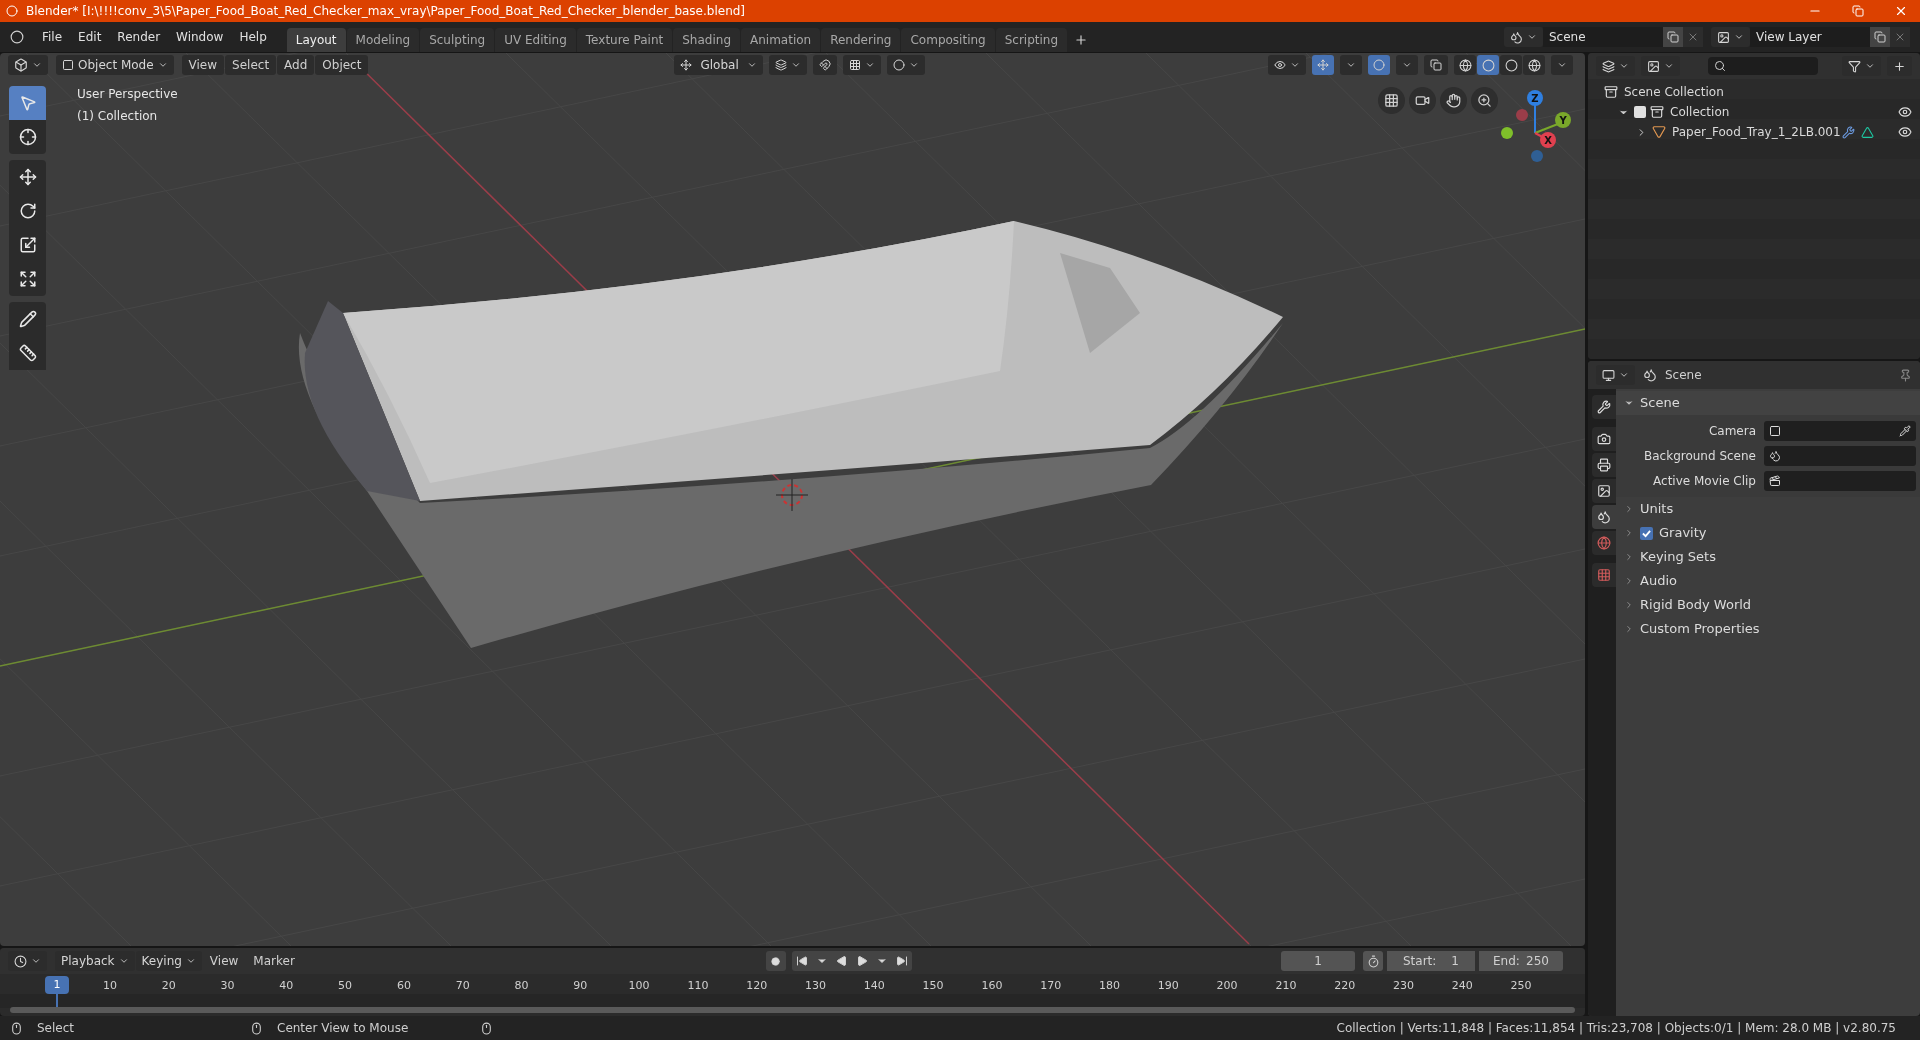 This screenshot has width=1920, height=1040. What do you see at coordinates (52, 37) in the screenshot?
I see `menu-item: File` at bounding box center [52, 37].